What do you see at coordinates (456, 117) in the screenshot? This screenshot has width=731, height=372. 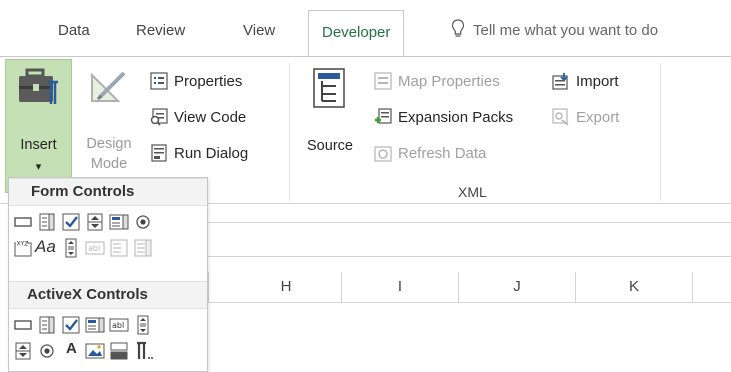 I see `expansion-packs-label: Expansion Packs` at bounding box center [456, 117].